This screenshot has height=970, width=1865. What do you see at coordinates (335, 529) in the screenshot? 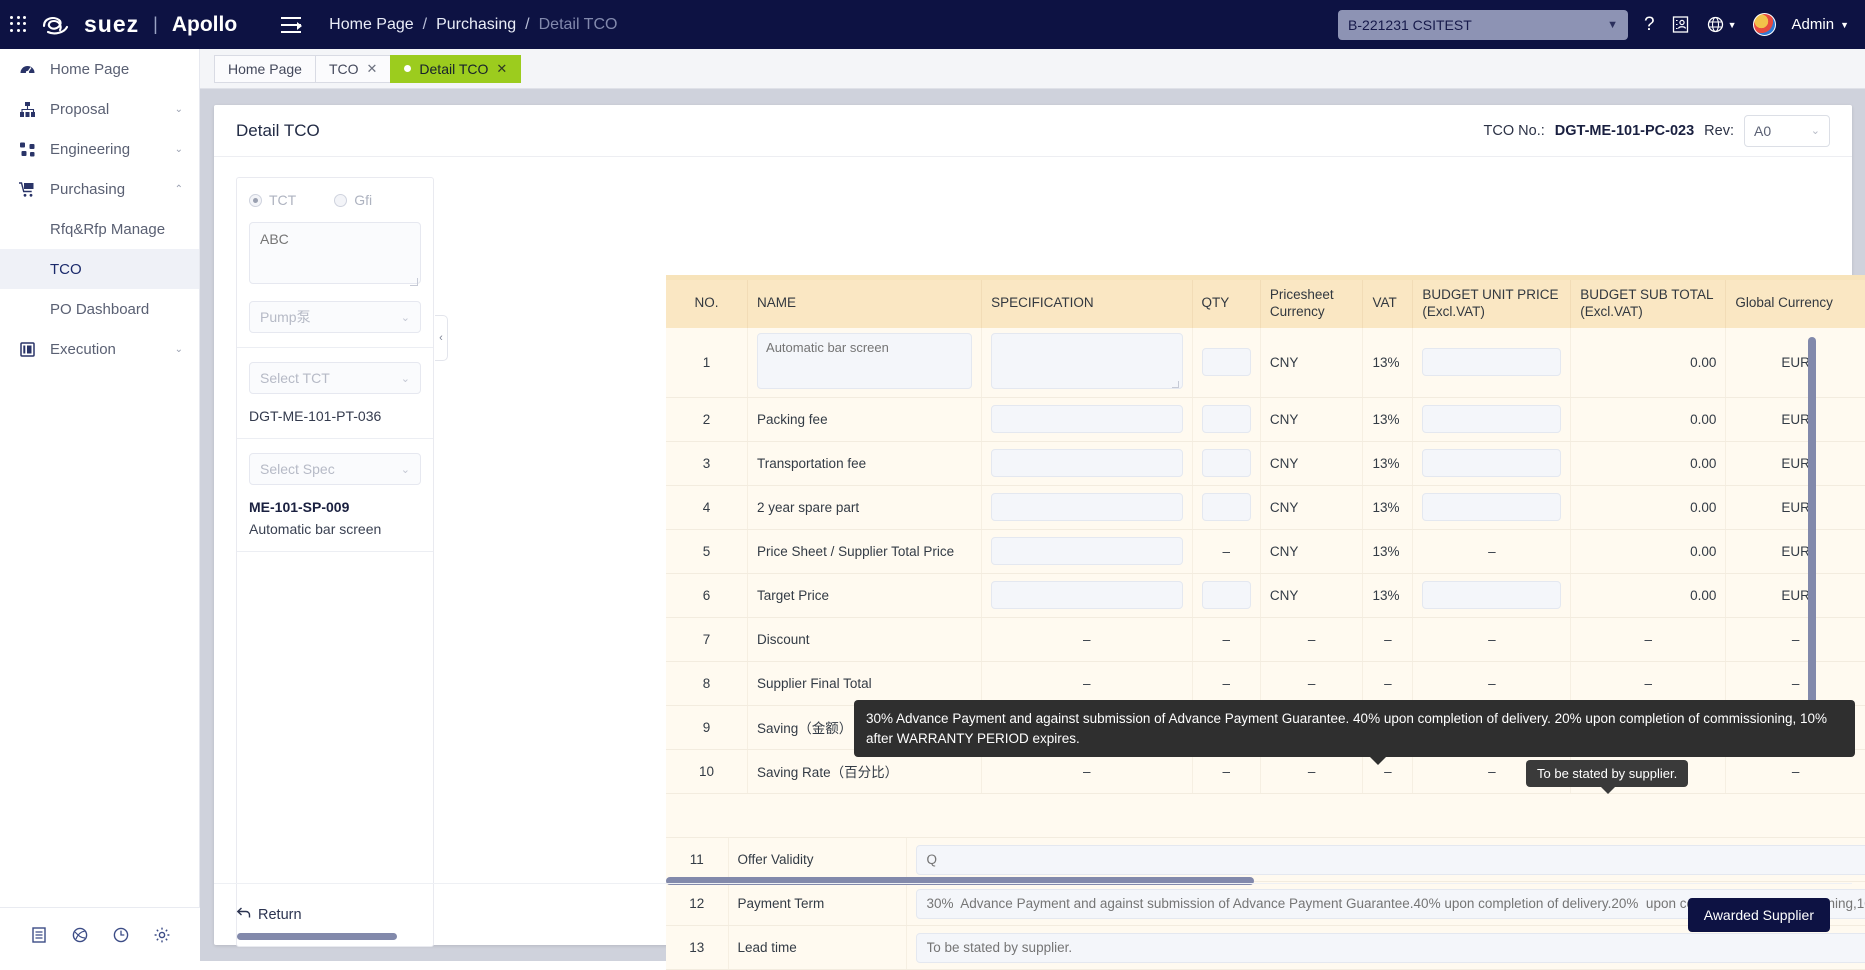
I see `spec-name: Automatic bar screen` at bounding box center [335, 529].